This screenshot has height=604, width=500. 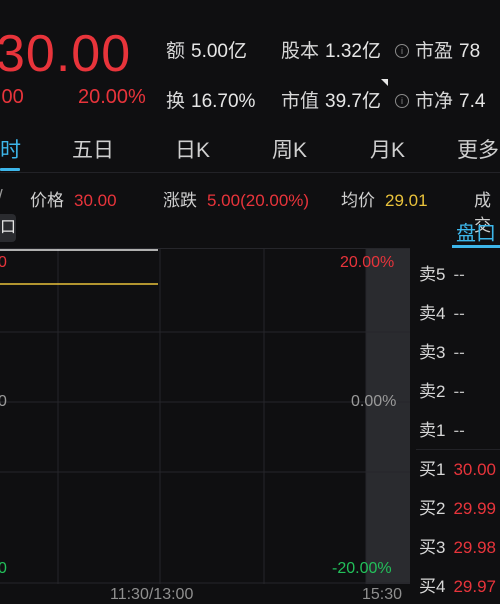 What do you see at coordinates (475, 508) in the screenshot?
I see `order-book-price: 29.99` at bounding box center [475, 508].